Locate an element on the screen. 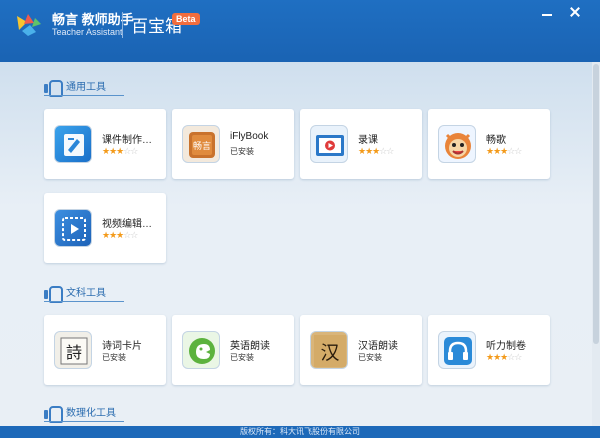 The width and height of the screenshot is (600, 438). tool-card-chinese-read: 汉 汉语朗读 已安装 is located at coordinates (361, 350).